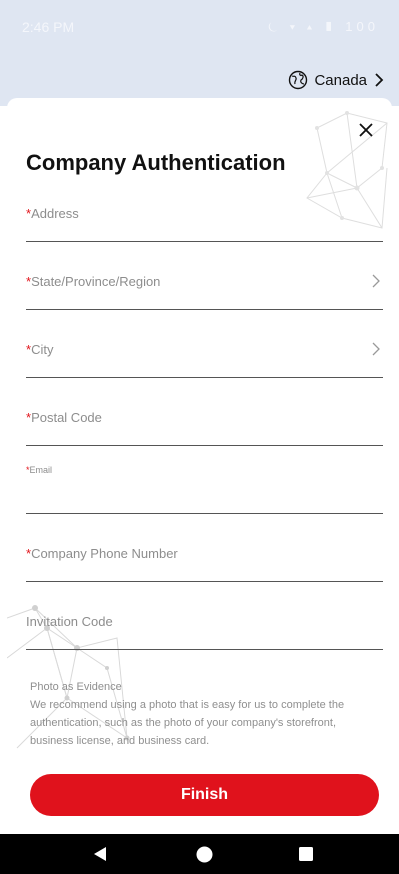 The width and height of the screenshot is (399, 874). I want to click on field-label-text: Company Phone Number, so click(104, 553).